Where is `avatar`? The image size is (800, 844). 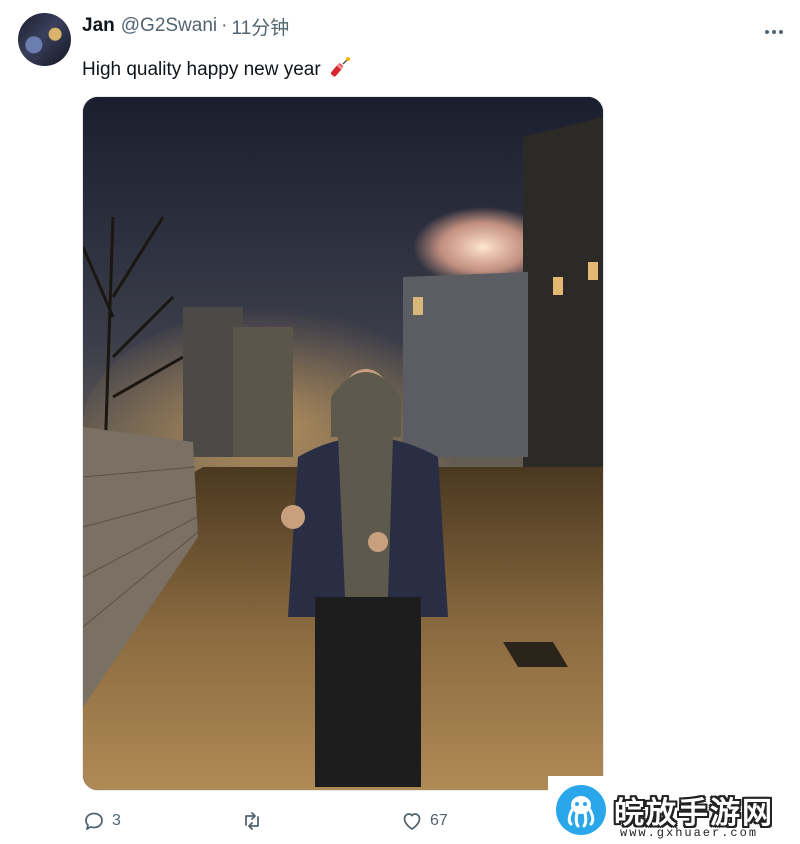
avatar is located at coordinates (44, 39).